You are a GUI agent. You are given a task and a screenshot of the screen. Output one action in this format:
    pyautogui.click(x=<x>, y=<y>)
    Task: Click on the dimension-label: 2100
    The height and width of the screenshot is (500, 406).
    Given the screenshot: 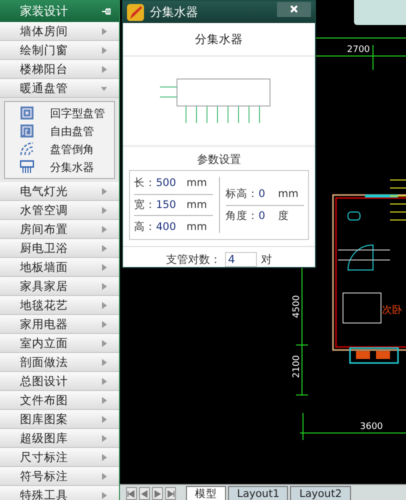 What is the action you would take?
    pyautogui.click(x=297, y=366)
    